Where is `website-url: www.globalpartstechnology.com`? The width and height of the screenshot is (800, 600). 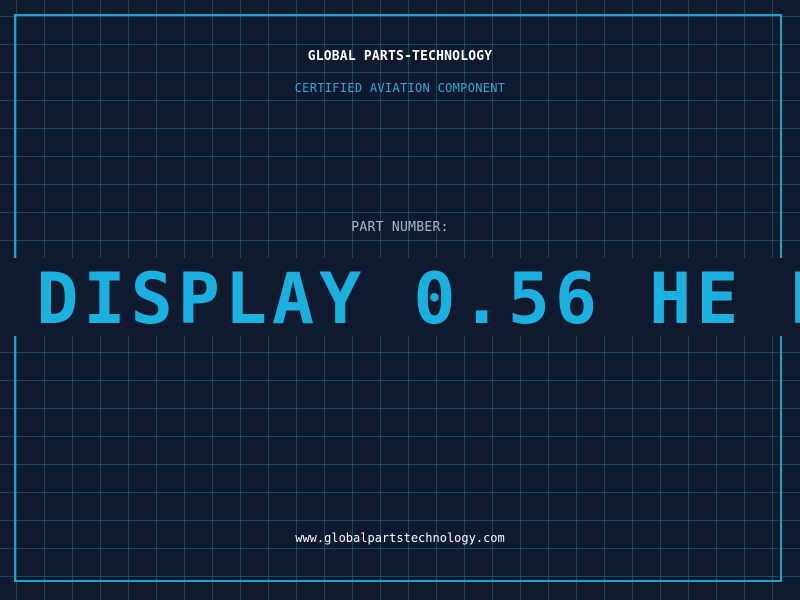 website-url: www.globalpartstechnology.com is located at coordinates (400, 538).